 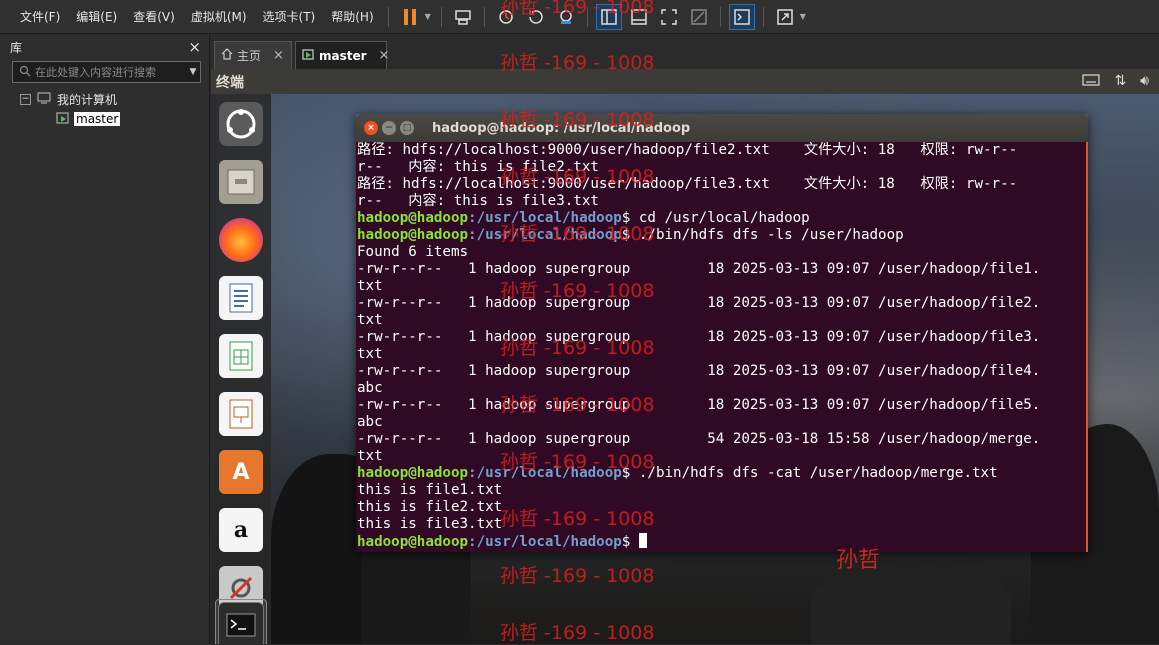 I want to click on console-view-icon, so click(x=741, y=16).